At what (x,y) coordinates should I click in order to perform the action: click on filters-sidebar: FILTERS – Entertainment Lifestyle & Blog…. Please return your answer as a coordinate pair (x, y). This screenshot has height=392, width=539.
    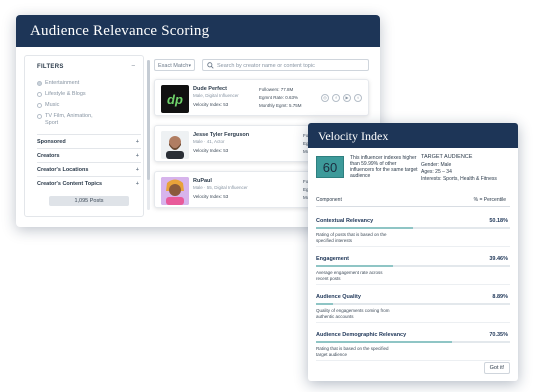
    Looking at the image, I should click on (84, 136).